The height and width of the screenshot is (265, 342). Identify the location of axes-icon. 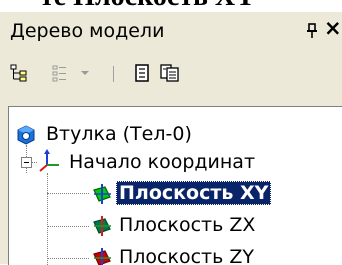
(49, 160).